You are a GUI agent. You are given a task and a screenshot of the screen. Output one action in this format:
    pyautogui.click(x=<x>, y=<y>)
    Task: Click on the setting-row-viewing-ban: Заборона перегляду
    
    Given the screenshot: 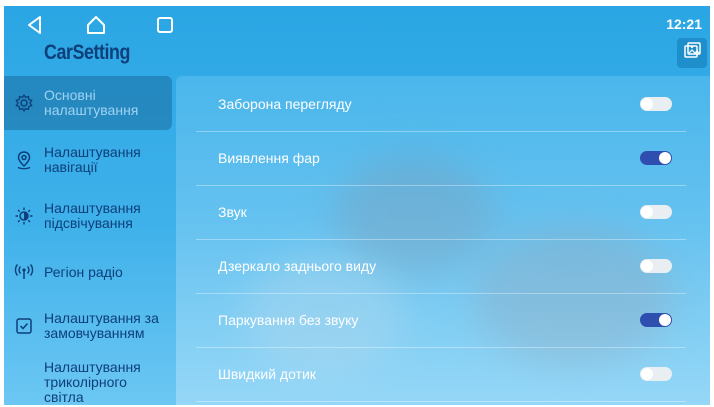 What is the action you would take?
    pyautogui.click(x=441, y=104)
    